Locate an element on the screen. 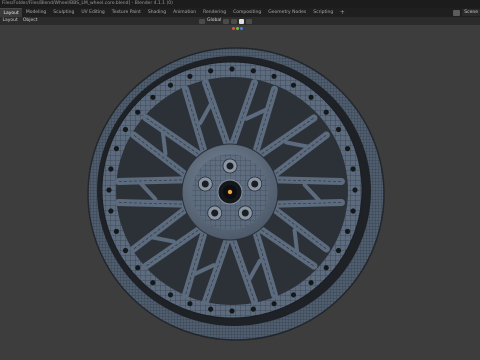  scene-label: Scene is located at coordinates (471, 12).